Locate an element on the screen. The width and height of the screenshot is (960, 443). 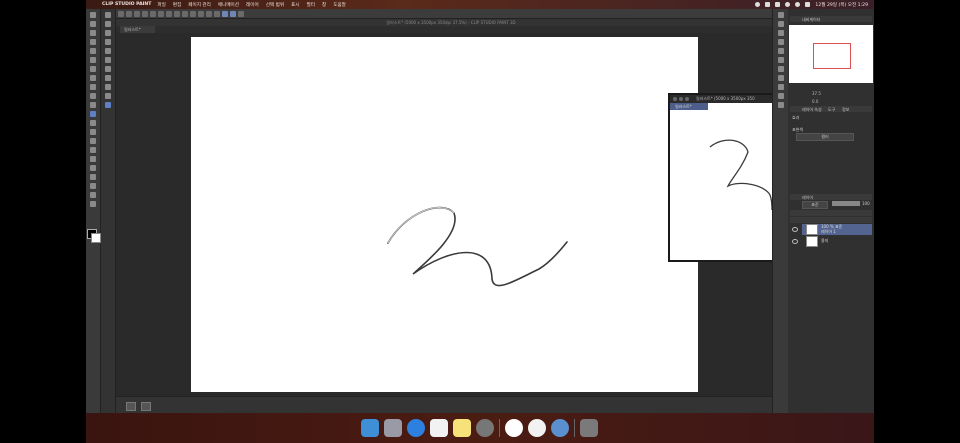
menu-clock: 12월 29일 (목) 오전 1:29 is located at coordinates (841, 5).